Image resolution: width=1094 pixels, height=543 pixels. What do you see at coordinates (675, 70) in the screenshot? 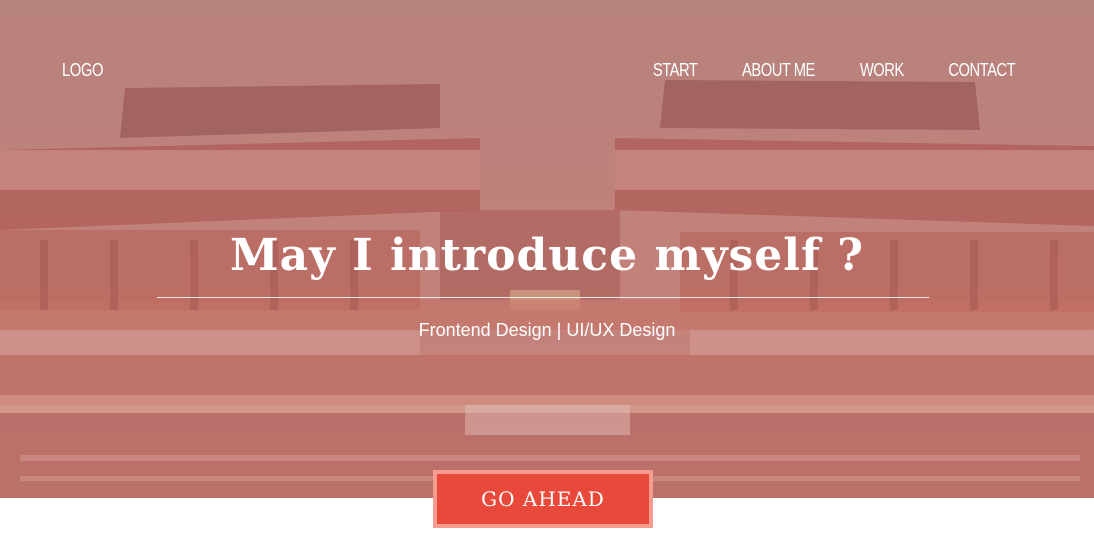
I see `nav-item-start: START` at bounding box center [675, 70].